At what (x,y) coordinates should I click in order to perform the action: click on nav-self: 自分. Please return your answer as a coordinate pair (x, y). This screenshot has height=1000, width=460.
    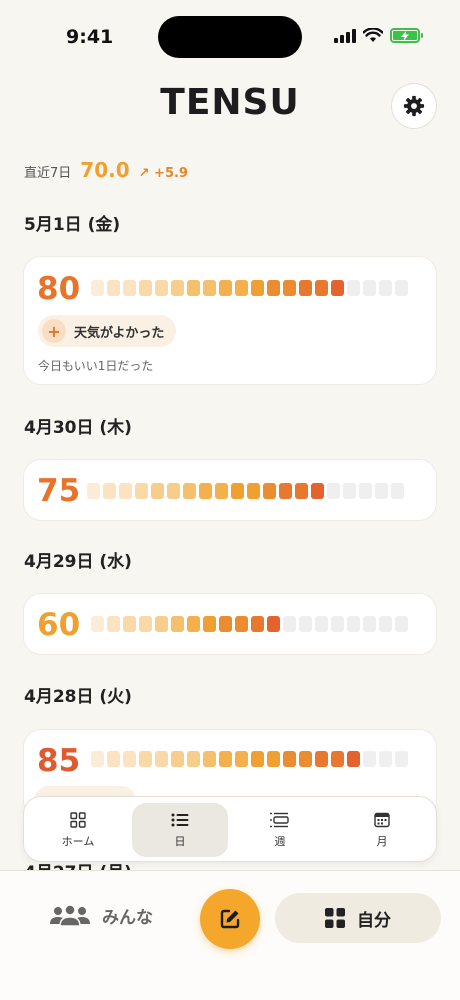
    Looking at the image, I should click on (358, 918).